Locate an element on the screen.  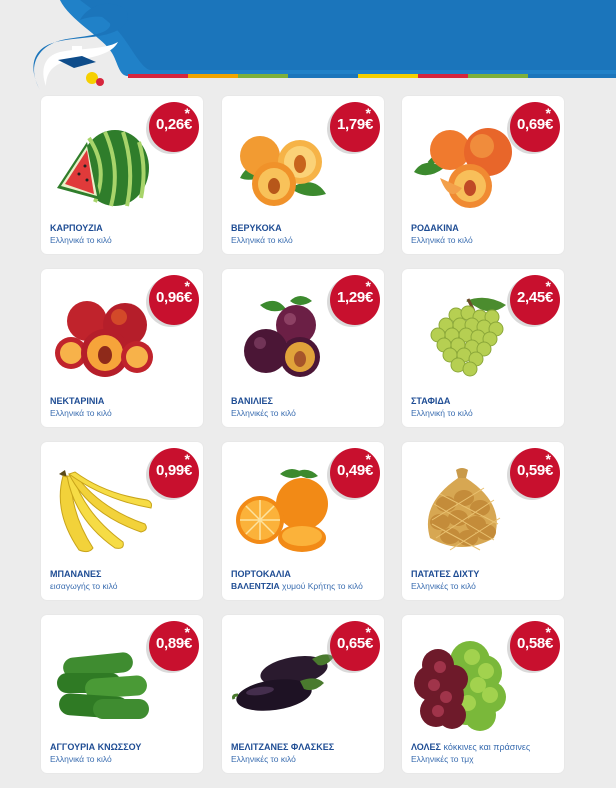
product-name: ΠΑΤΑΤΕΣ ΔΙΧΤΥ is located at coordinates (445, 574).